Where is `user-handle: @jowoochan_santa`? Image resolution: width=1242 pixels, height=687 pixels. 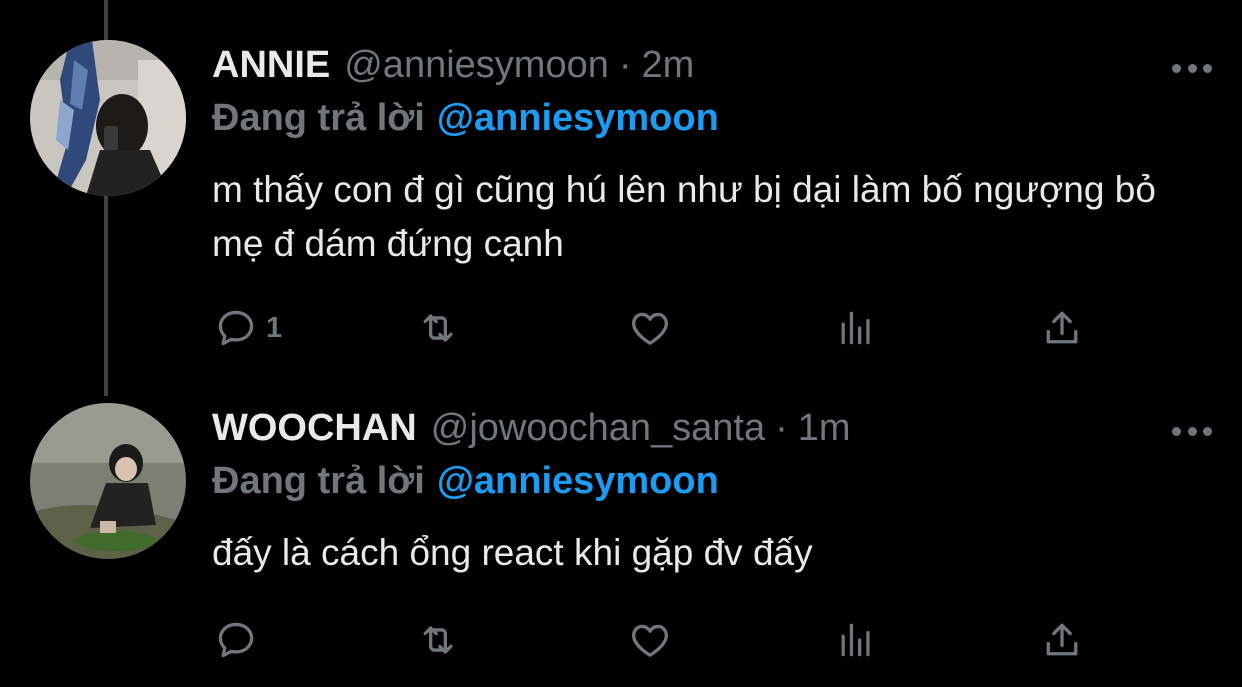 user-handle: @jowoochan_santa is located at coordinates (598, 428).